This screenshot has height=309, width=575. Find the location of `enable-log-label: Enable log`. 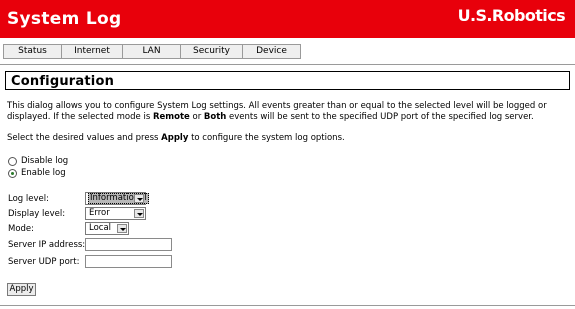

enable-log-label: Enable log is located at coordinates (43, 173).